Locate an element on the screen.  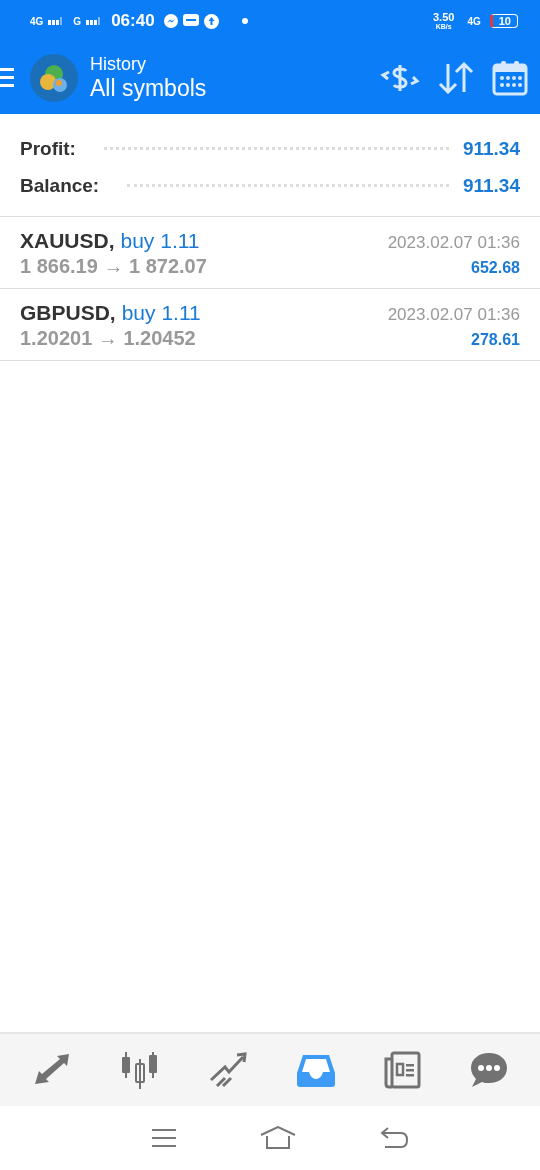
trade-row: XAUUSD, buy 1.11 1 866.19 → 1 872.07 2023.02.07 01:36 652.68 is located at coordinates (270, 253).